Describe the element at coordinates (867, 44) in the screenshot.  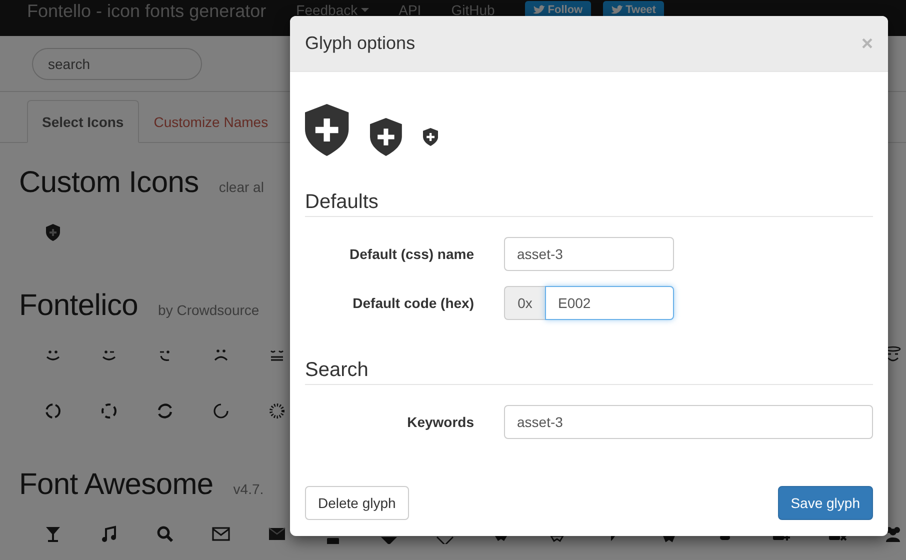
I see `close-button: ×` at that location.